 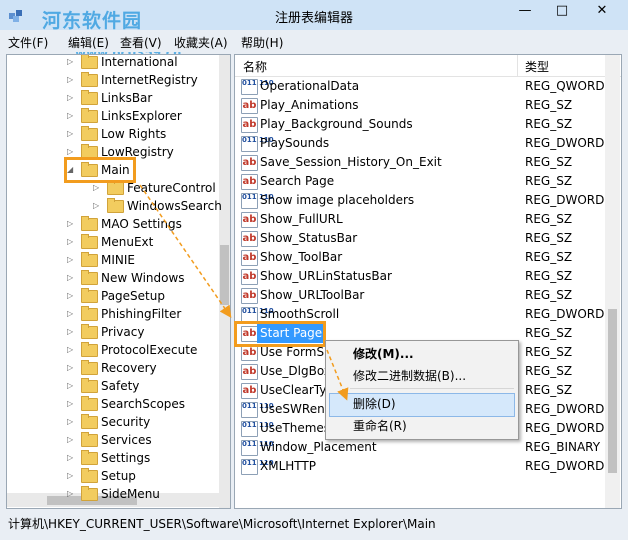 What do you see at coordinates (562, 11) in the screenshot?
I see `restore-button: □` at bounding box center [562, 11].